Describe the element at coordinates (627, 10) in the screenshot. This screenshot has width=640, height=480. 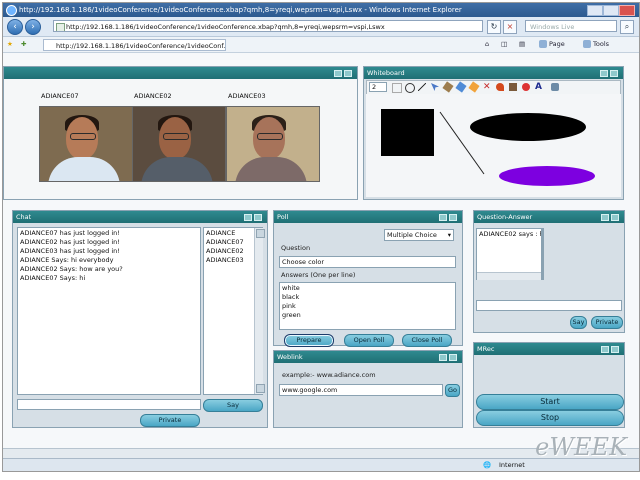
I see `close-icon` at that location.